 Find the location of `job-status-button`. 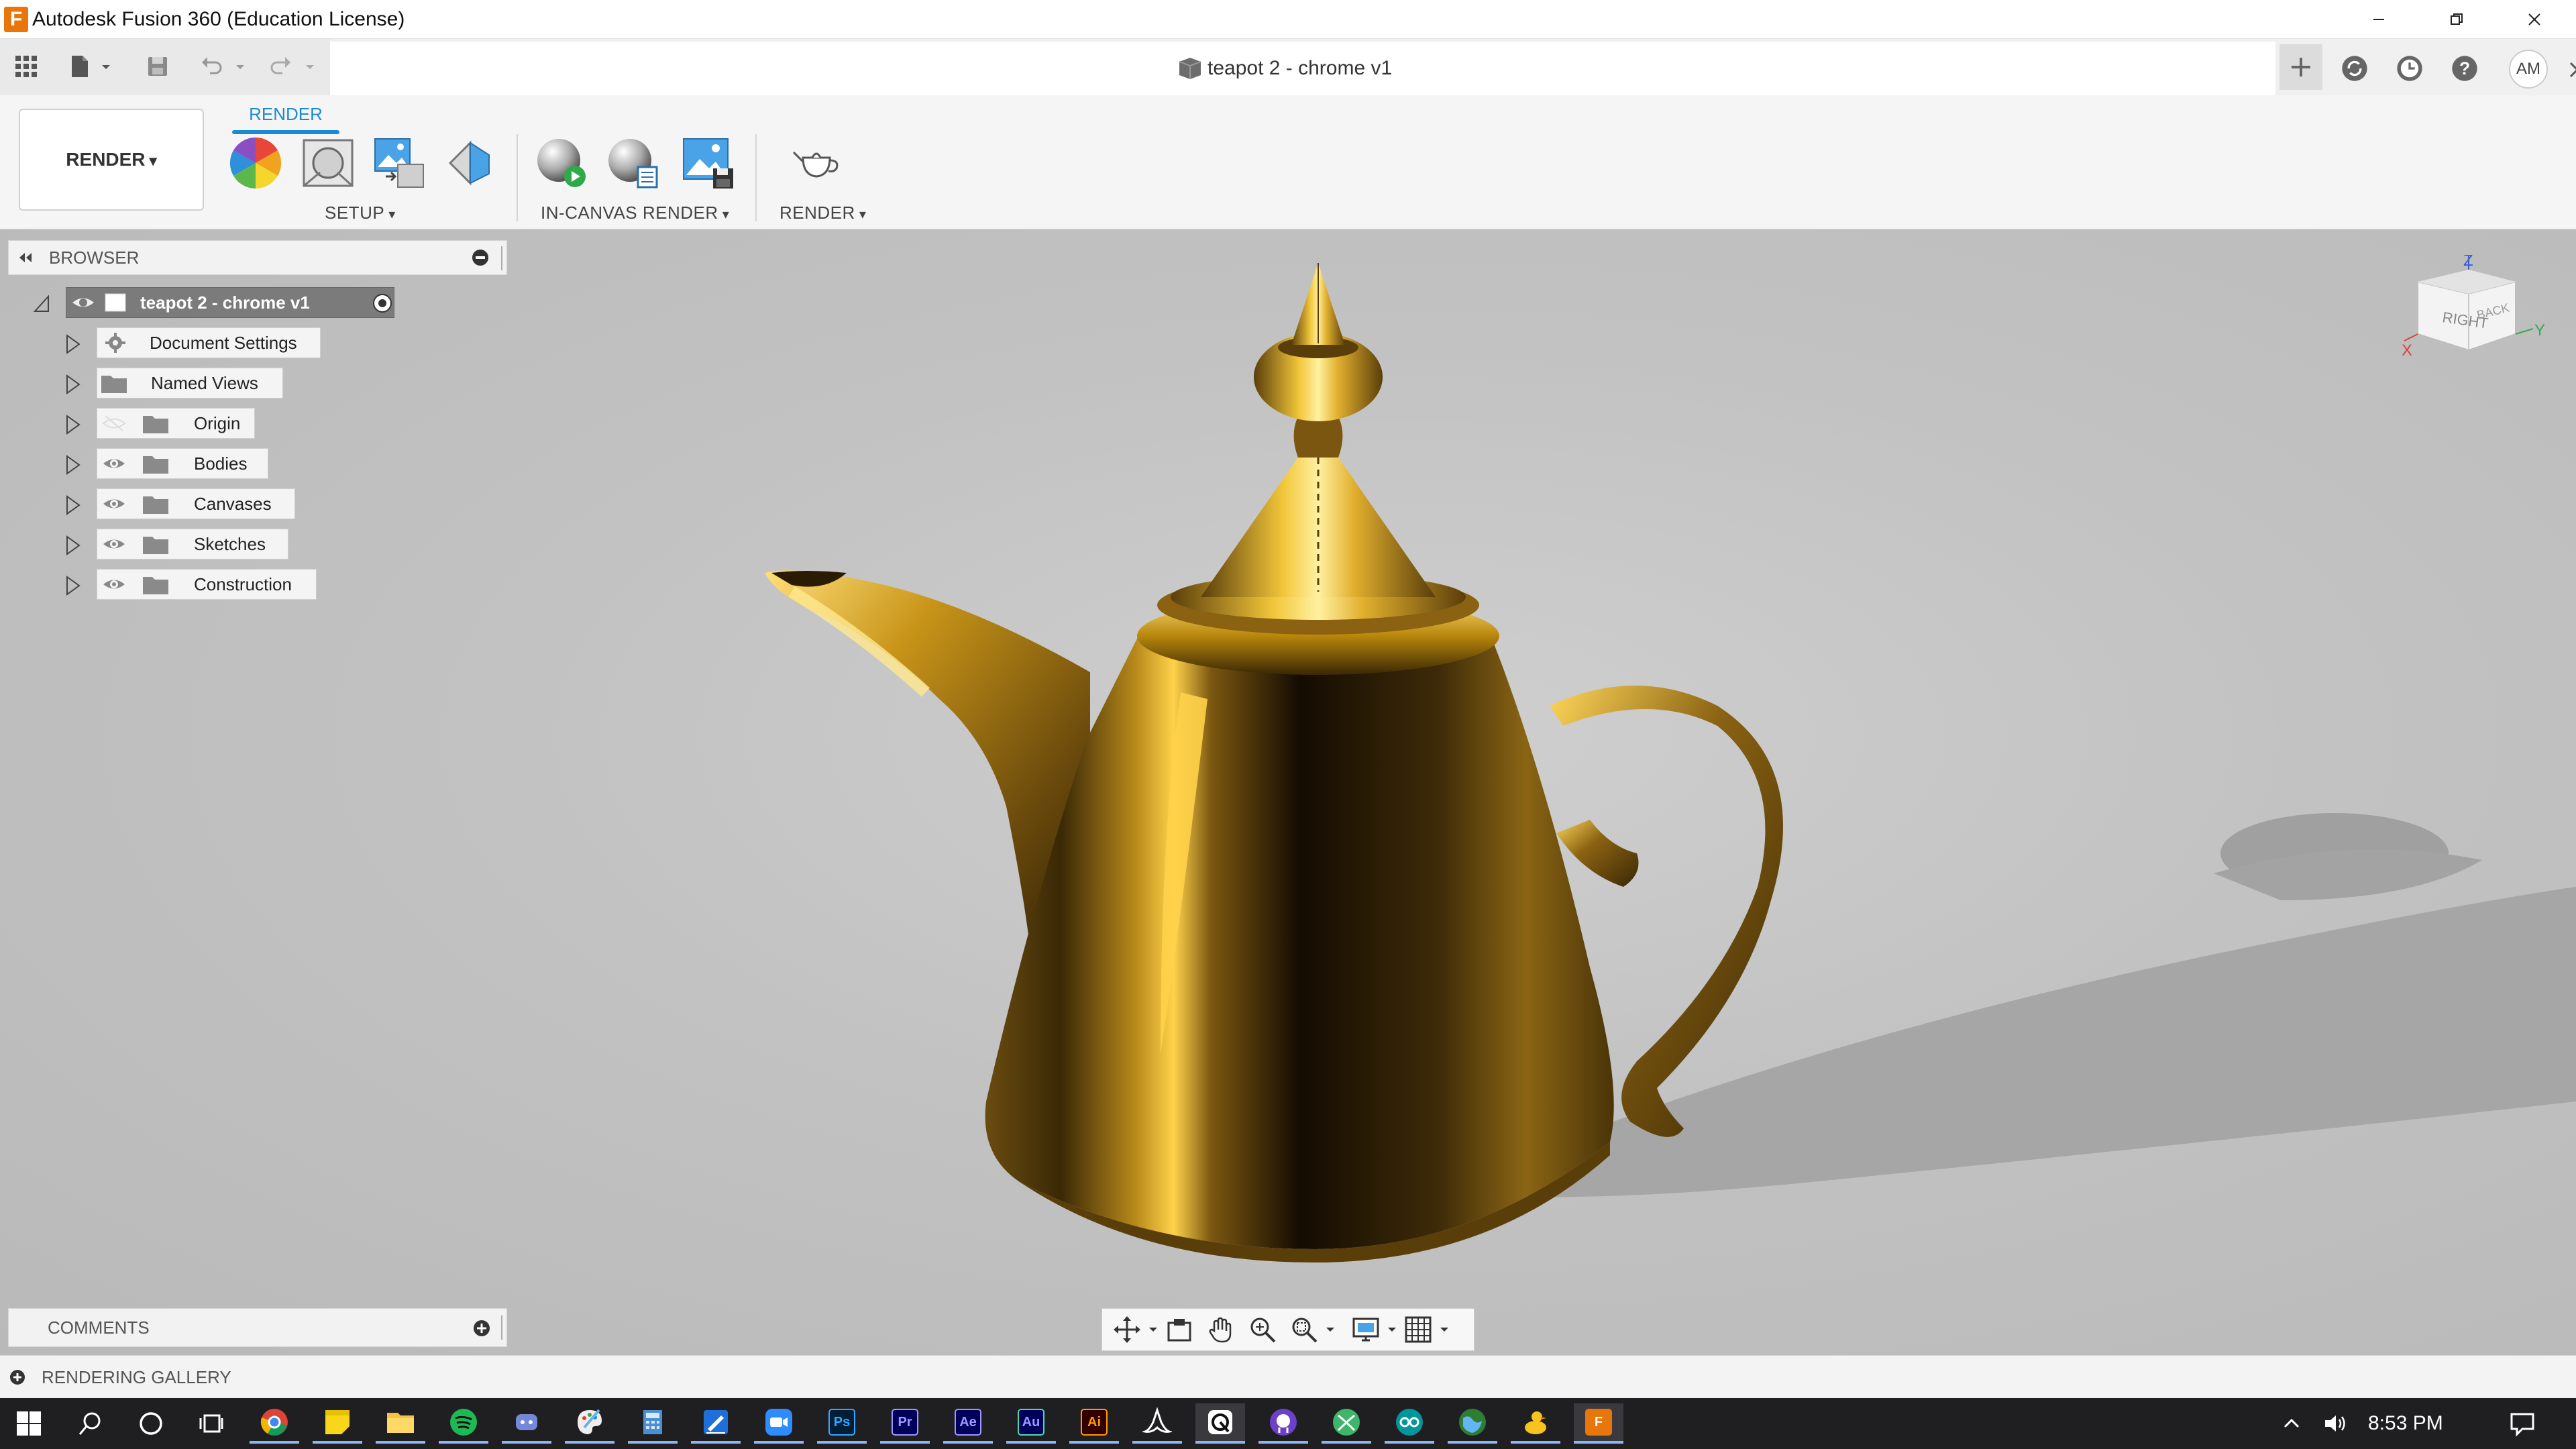

job-status-button is located at coordinates (2409, 68).